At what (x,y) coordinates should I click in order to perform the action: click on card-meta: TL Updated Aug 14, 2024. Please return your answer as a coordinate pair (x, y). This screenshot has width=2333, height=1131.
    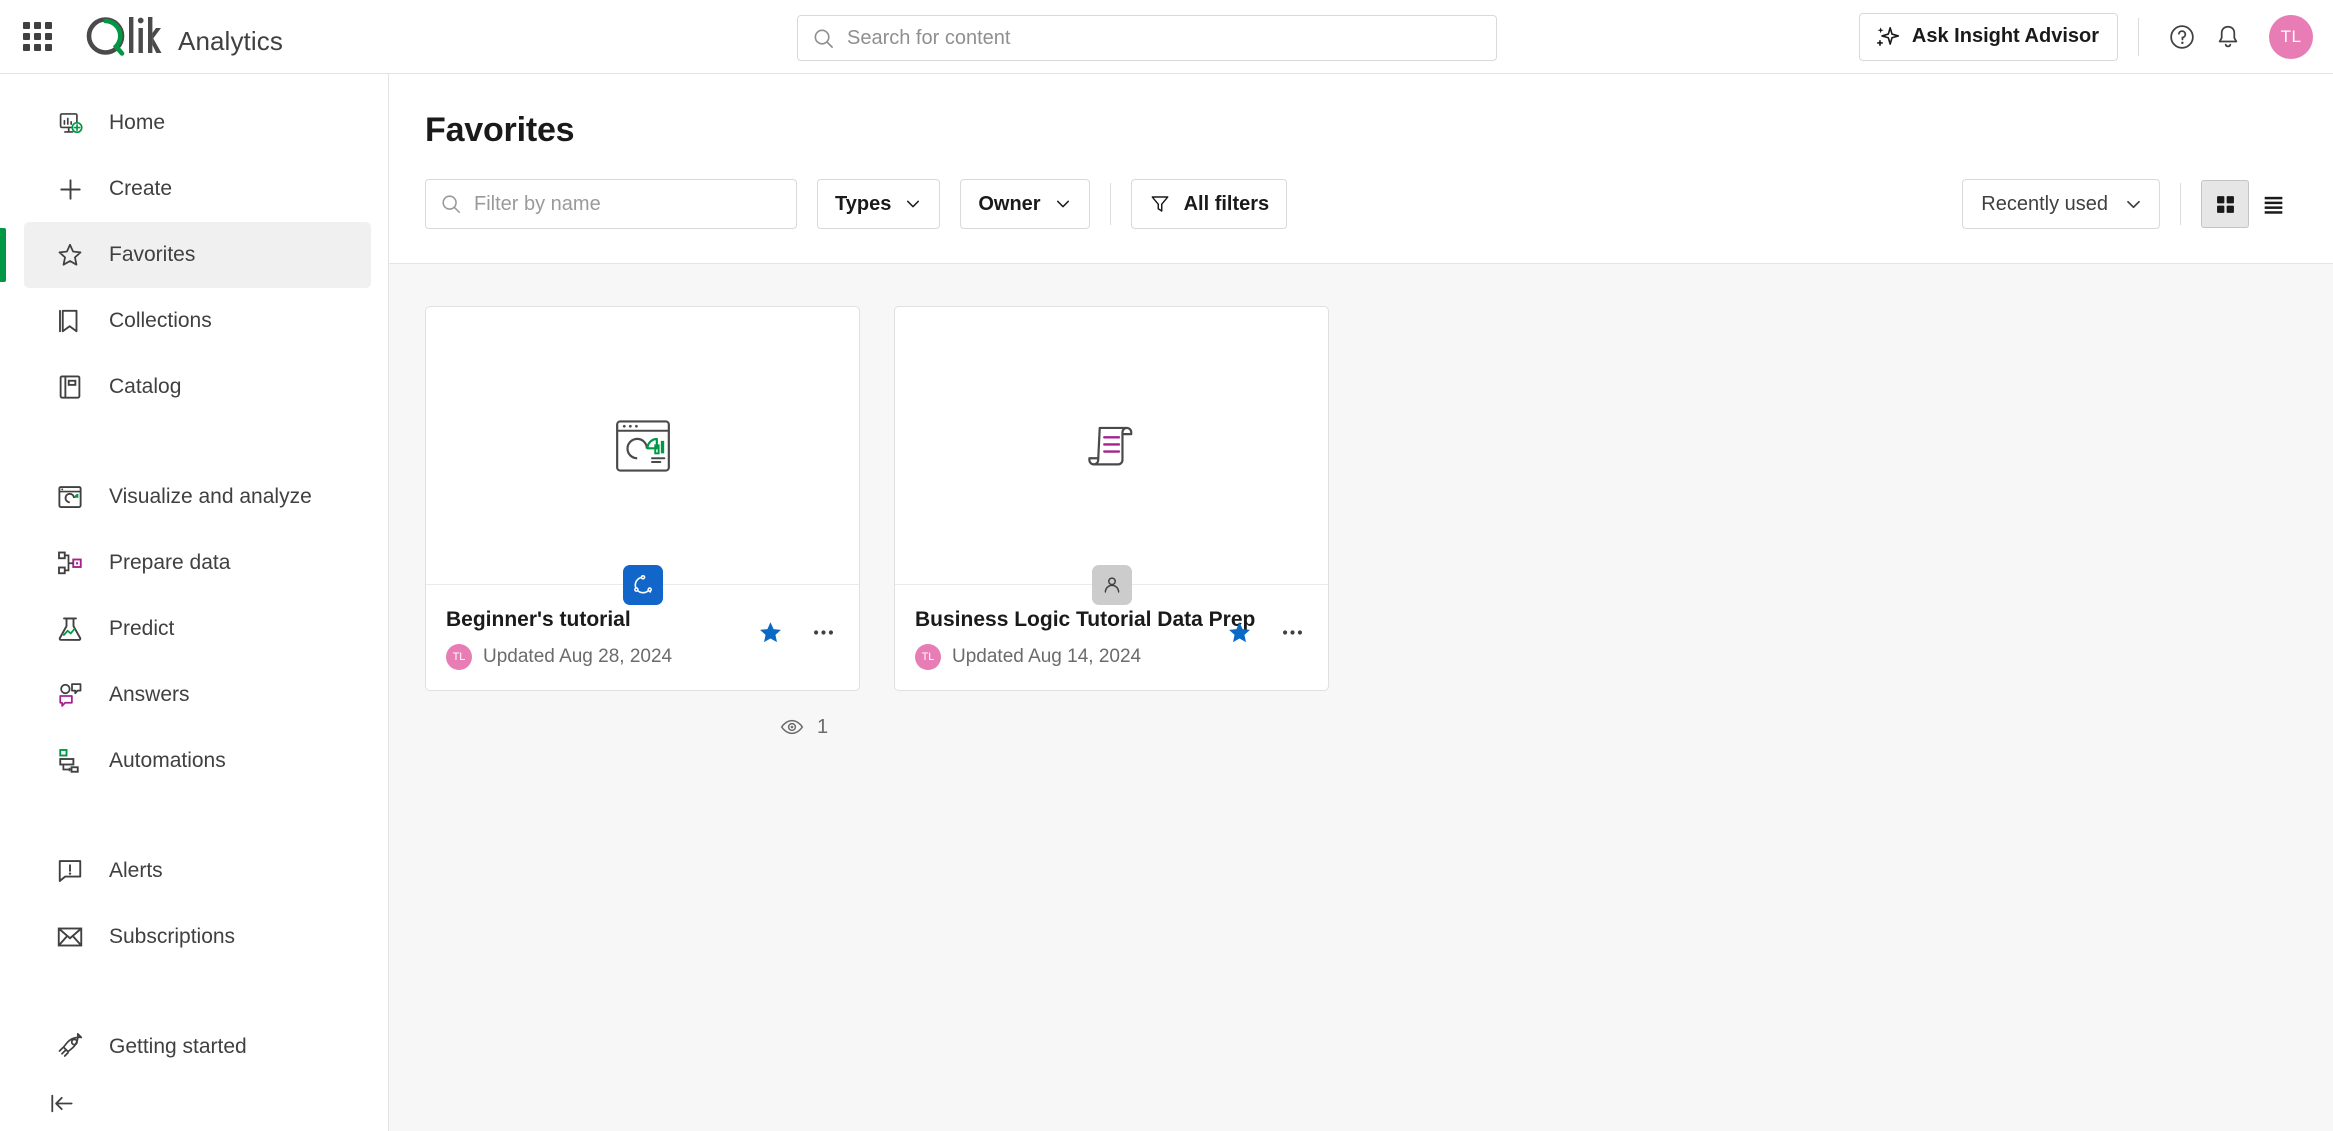
    Looking at the image, I should click on (1063, 657).